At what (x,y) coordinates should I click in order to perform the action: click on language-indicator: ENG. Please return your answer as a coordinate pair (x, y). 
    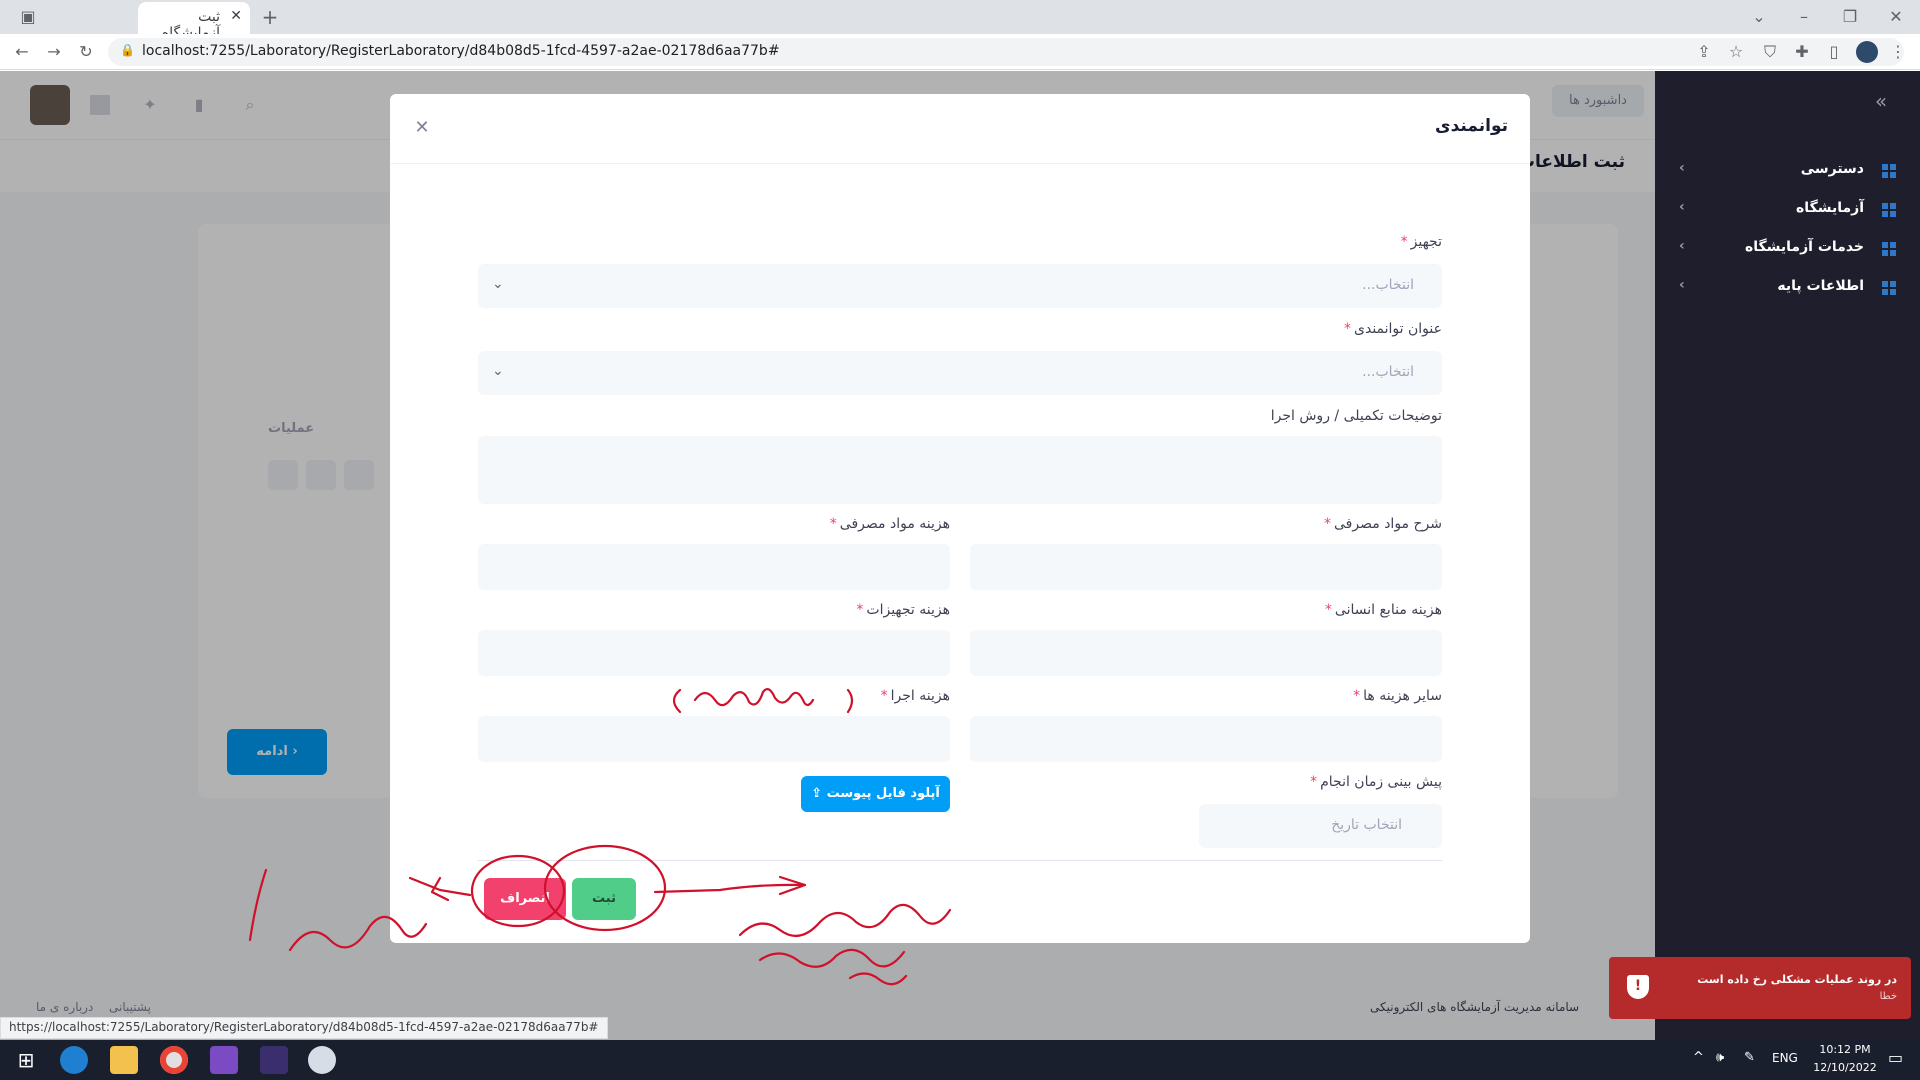
    Looking at the image, I should click on (1785, 1058).